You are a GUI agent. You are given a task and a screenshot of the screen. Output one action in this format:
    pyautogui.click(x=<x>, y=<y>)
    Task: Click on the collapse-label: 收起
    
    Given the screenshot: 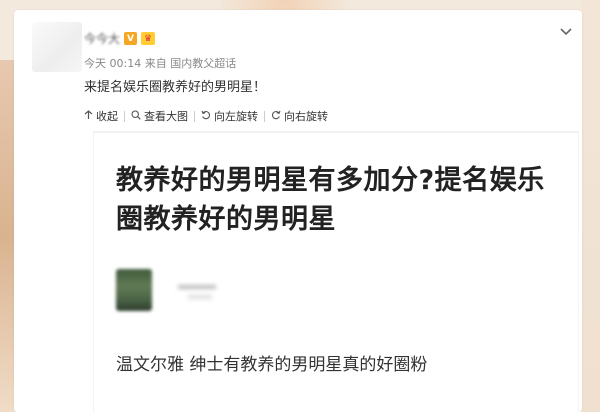 What is the action you would take?
    pyautogui.click(x=107, y=116)
    